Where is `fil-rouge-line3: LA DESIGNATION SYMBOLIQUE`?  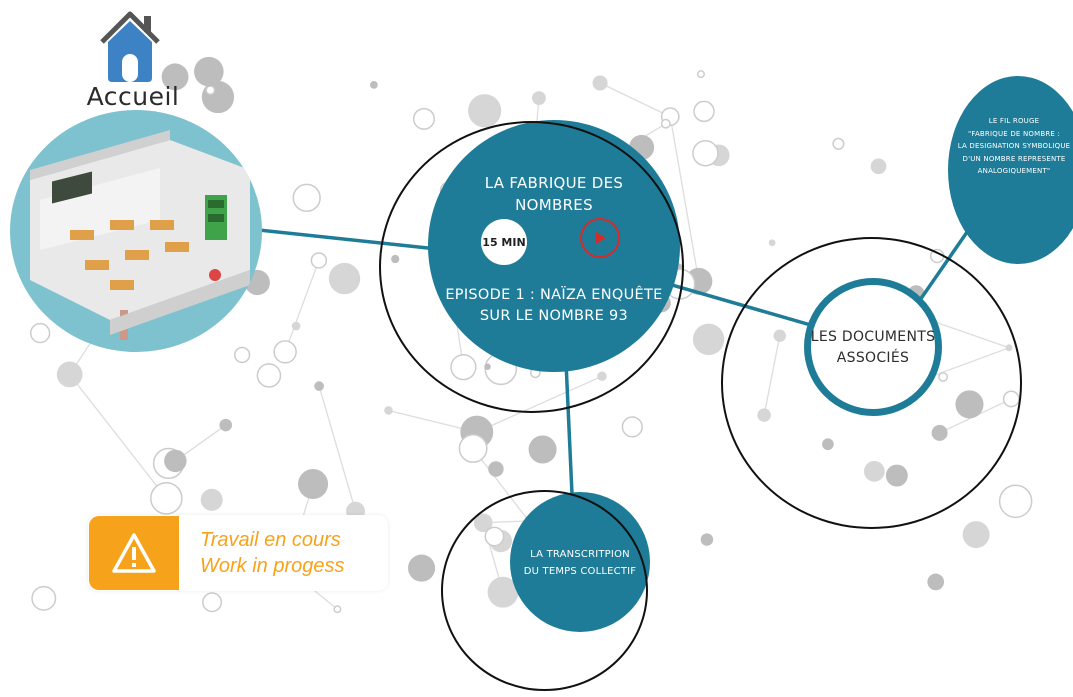 fil-rouge-line3: LA DESIGNATION SYMBOLIQUE is located at coordinates (1014, 146).